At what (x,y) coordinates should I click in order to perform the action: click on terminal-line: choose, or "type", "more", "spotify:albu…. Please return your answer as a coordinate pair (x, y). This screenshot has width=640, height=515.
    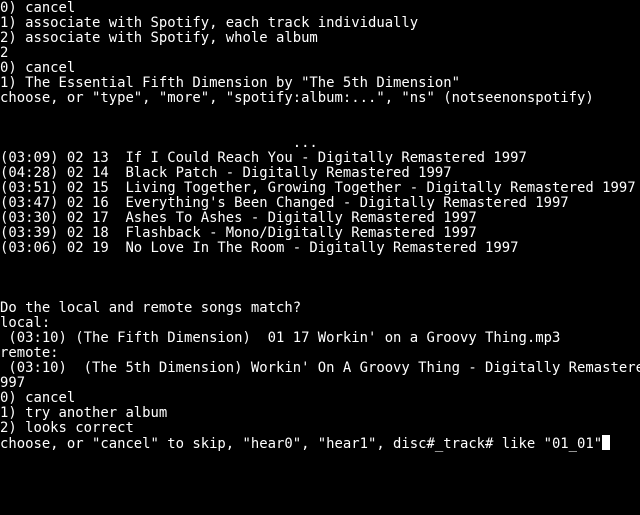
    Looking at the image, I should click on (297, 98).